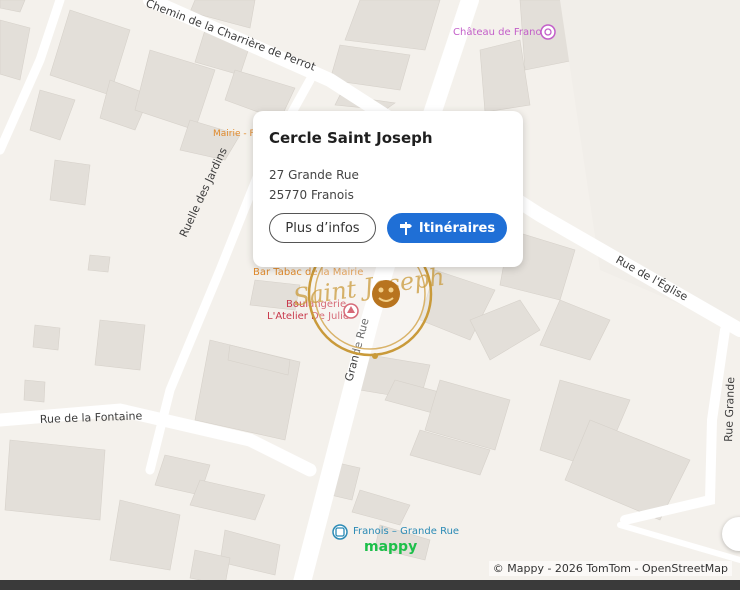 The height and width of the screenshot is (590, 740). I want to click on address-line: 27 Grande Rue, so click(314, 175).